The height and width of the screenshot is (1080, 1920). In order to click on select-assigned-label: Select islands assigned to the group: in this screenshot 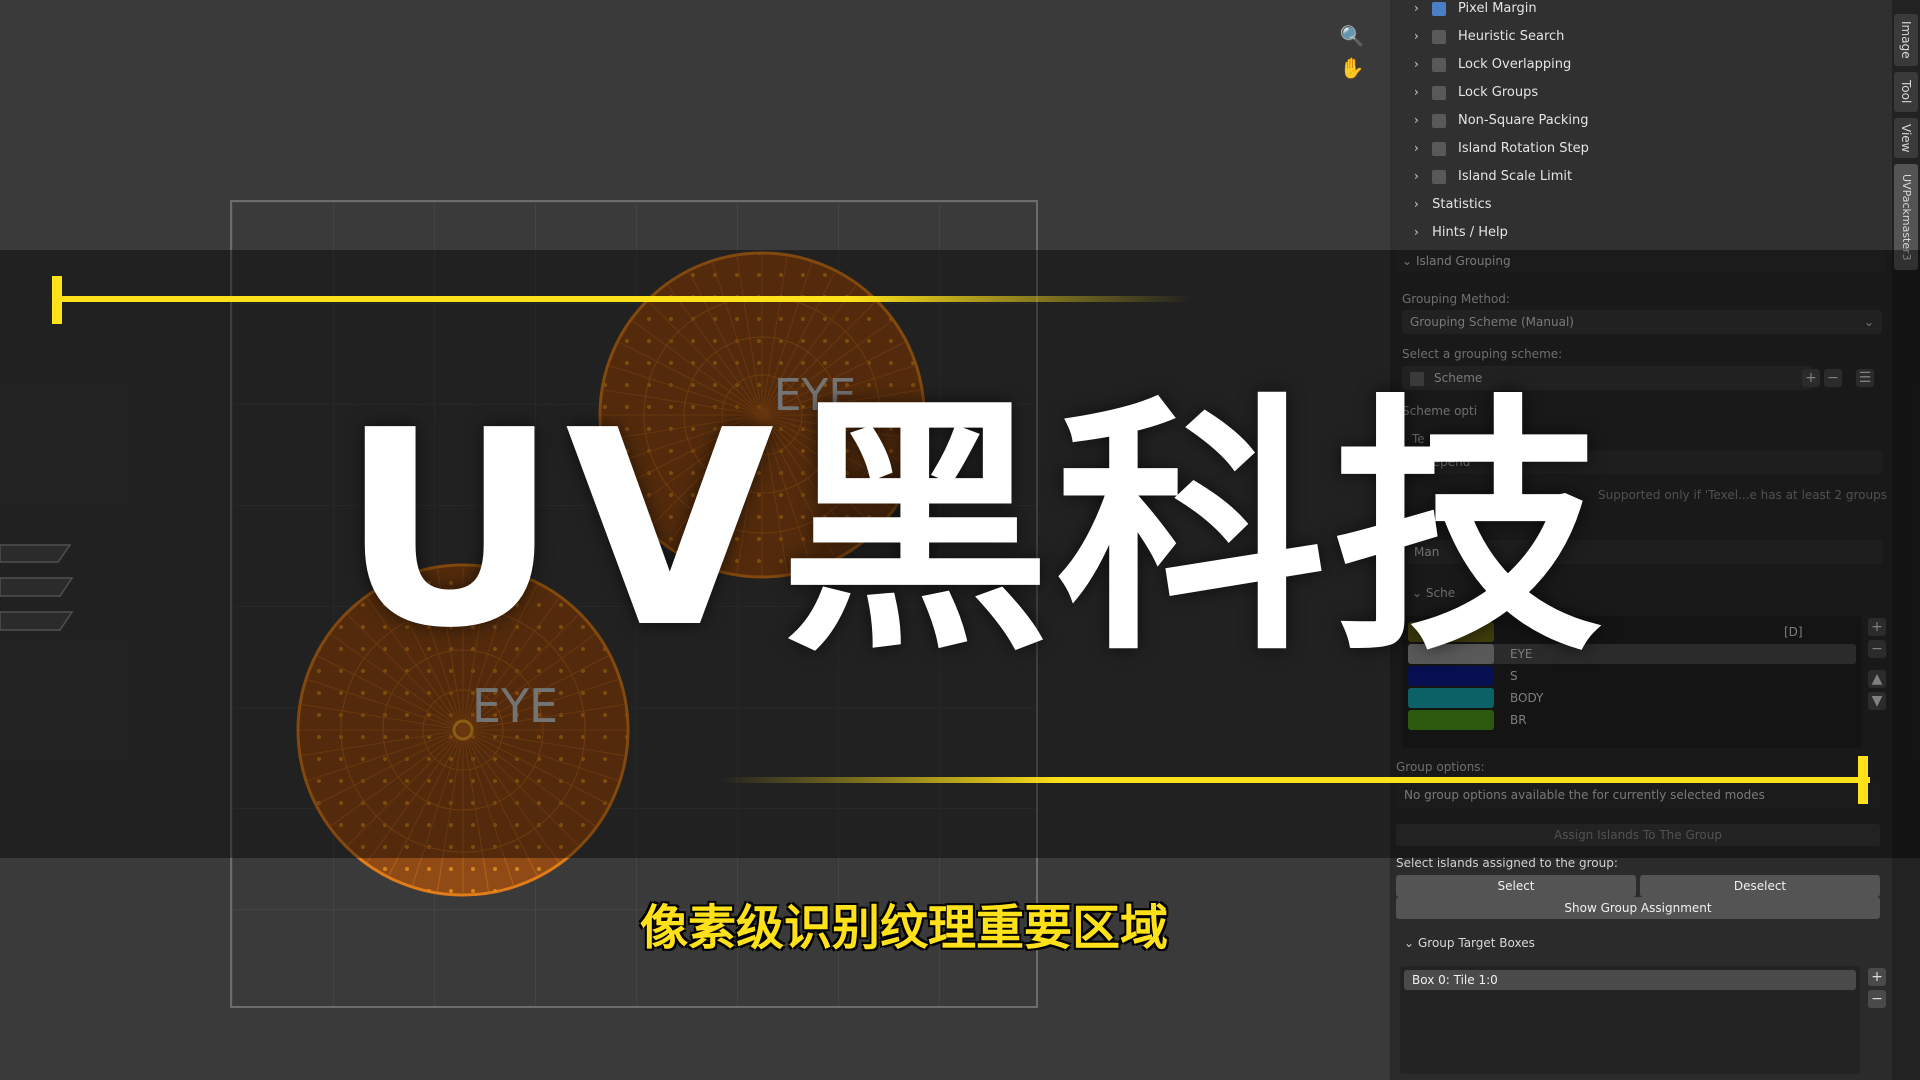, I will do `click(1507, 863)`.